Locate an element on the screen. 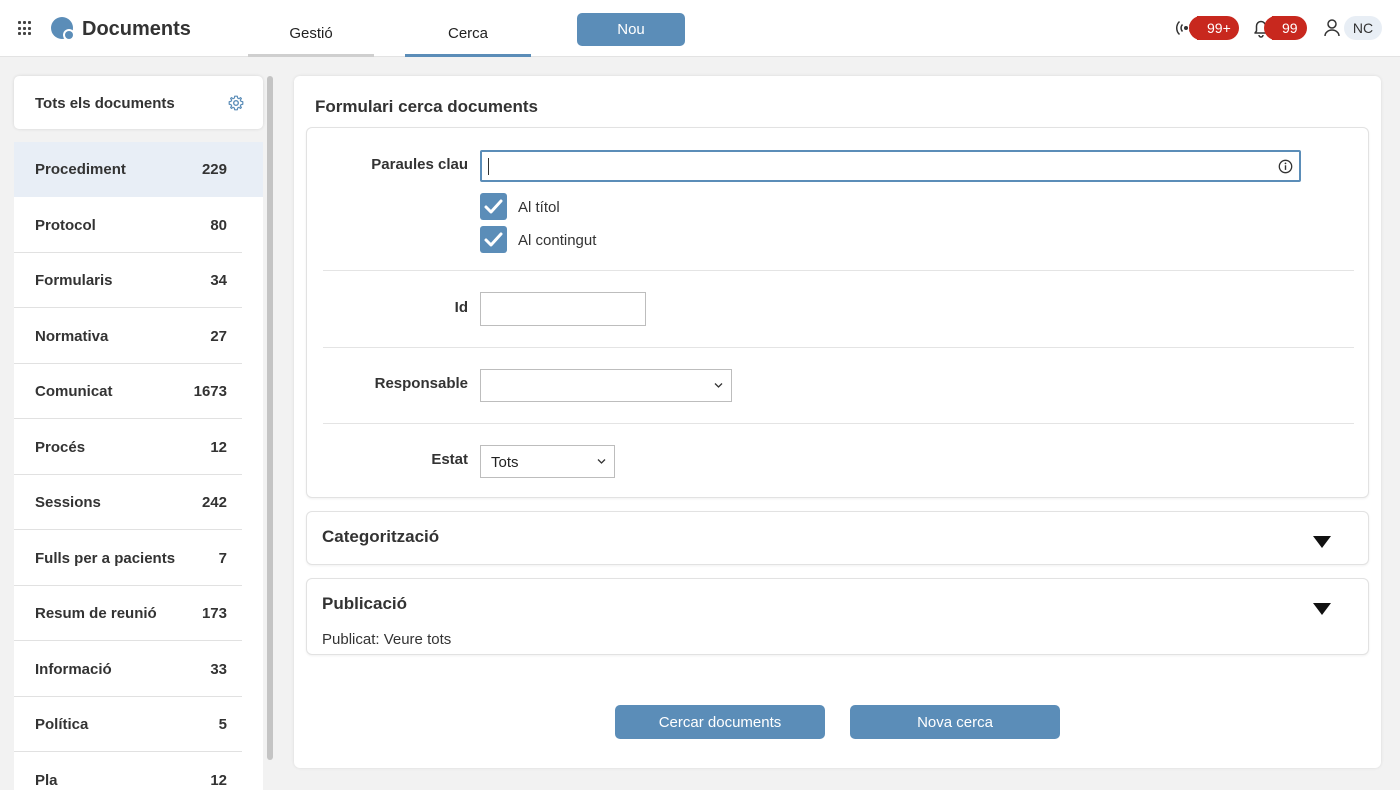  sidebar-item-protocol: Protocol 80 is located at coordinates (138, 225).